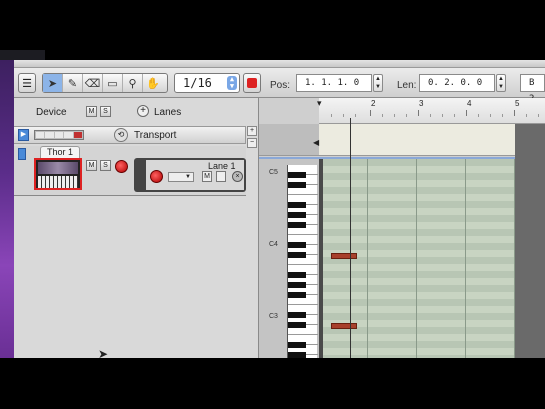 Image resolution: width=545 pixels, height=409 pixels. Describe the element at coordinates (273, 172) in the screenshot. I see `octave-label: C5` at that location.